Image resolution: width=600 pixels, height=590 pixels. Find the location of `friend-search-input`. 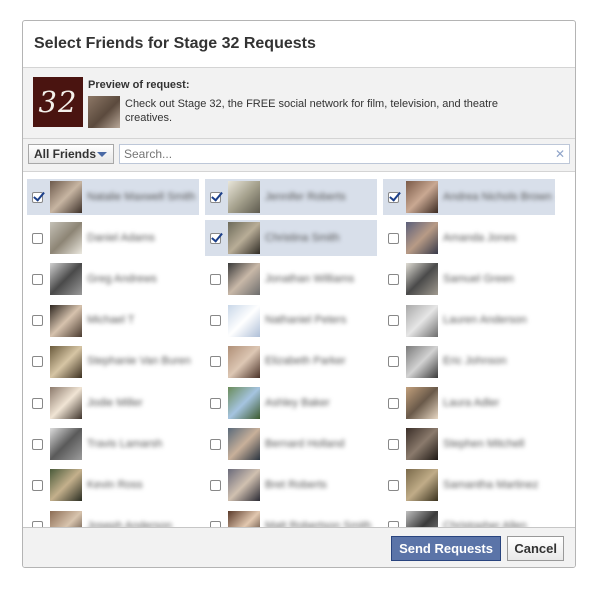

friend-search-input is located at coordinates (334, 154).